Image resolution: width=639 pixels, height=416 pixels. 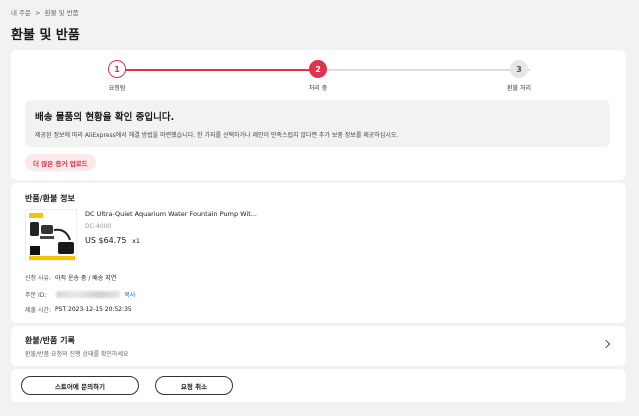 What do you see at coordinates (93, 309) in the screenshot?
I see `submitted-time-value: PST 2023-12-15 20:52:35` at bounding box center [93, 309].